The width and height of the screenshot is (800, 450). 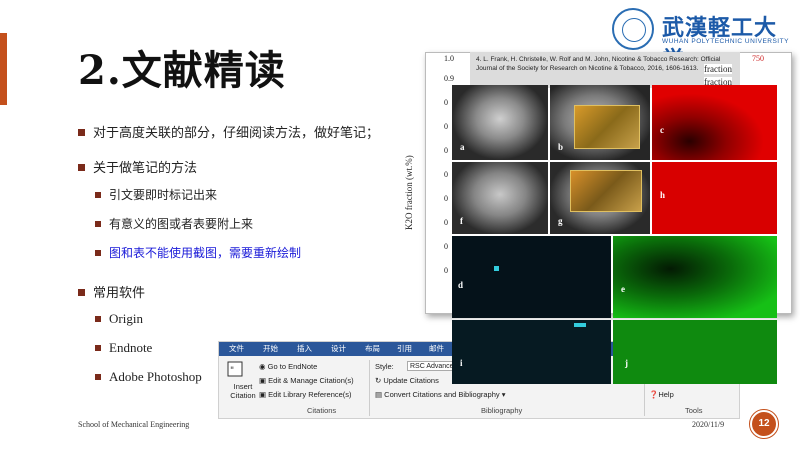 I want to click on eds-map-i: i, so click(x=531, y=352).